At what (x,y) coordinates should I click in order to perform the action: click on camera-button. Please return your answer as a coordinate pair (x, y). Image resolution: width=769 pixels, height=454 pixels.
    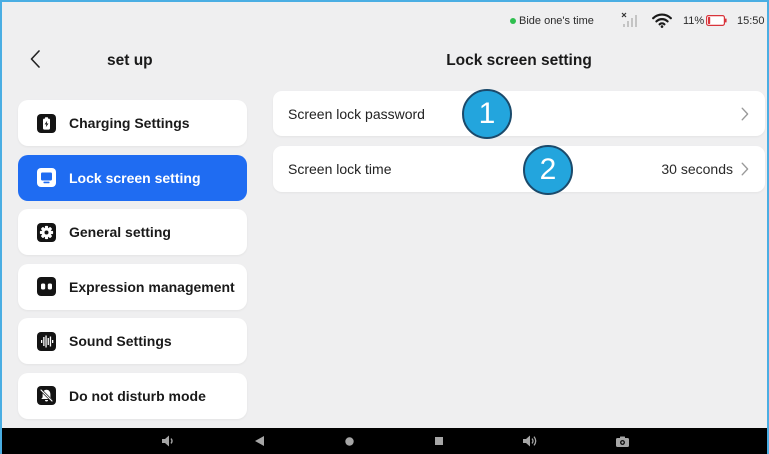
    Looking at the image, I should click on (622, 441).